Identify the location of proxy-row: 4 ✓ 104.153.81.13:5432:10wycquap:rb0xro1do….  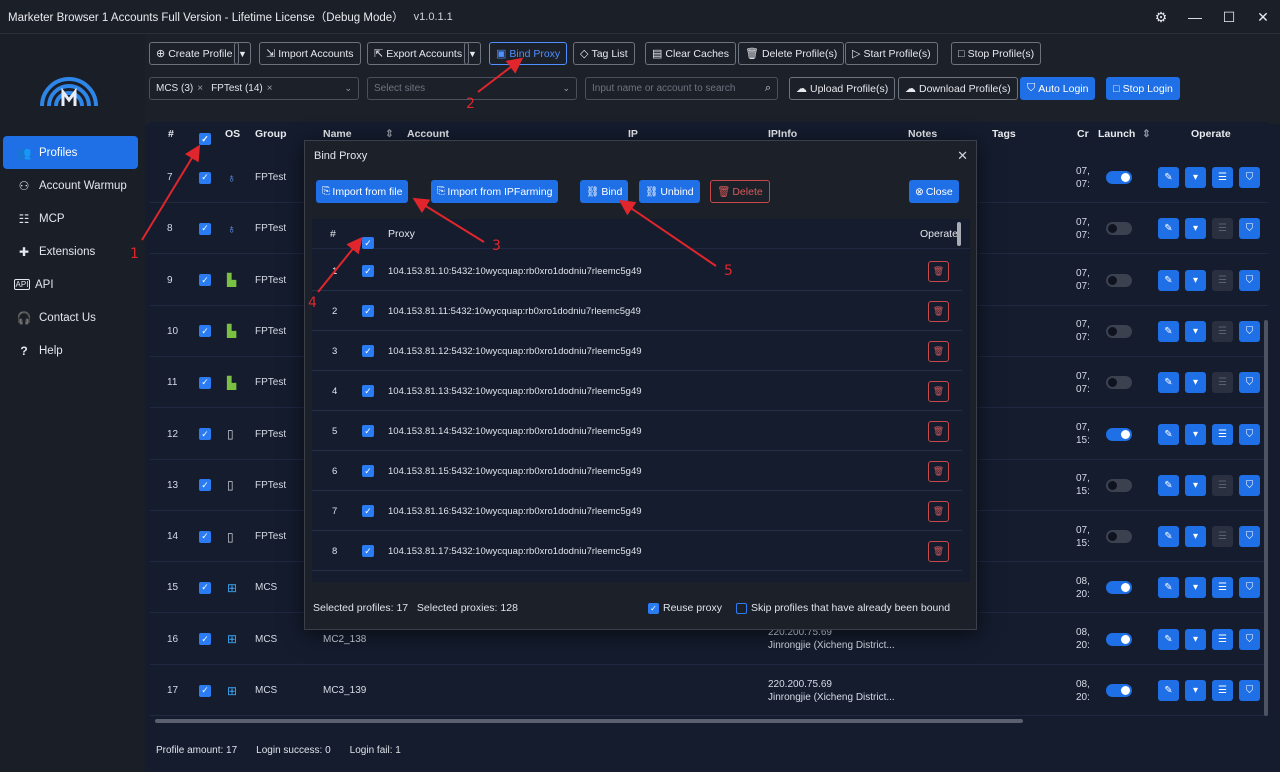
(637, 391).